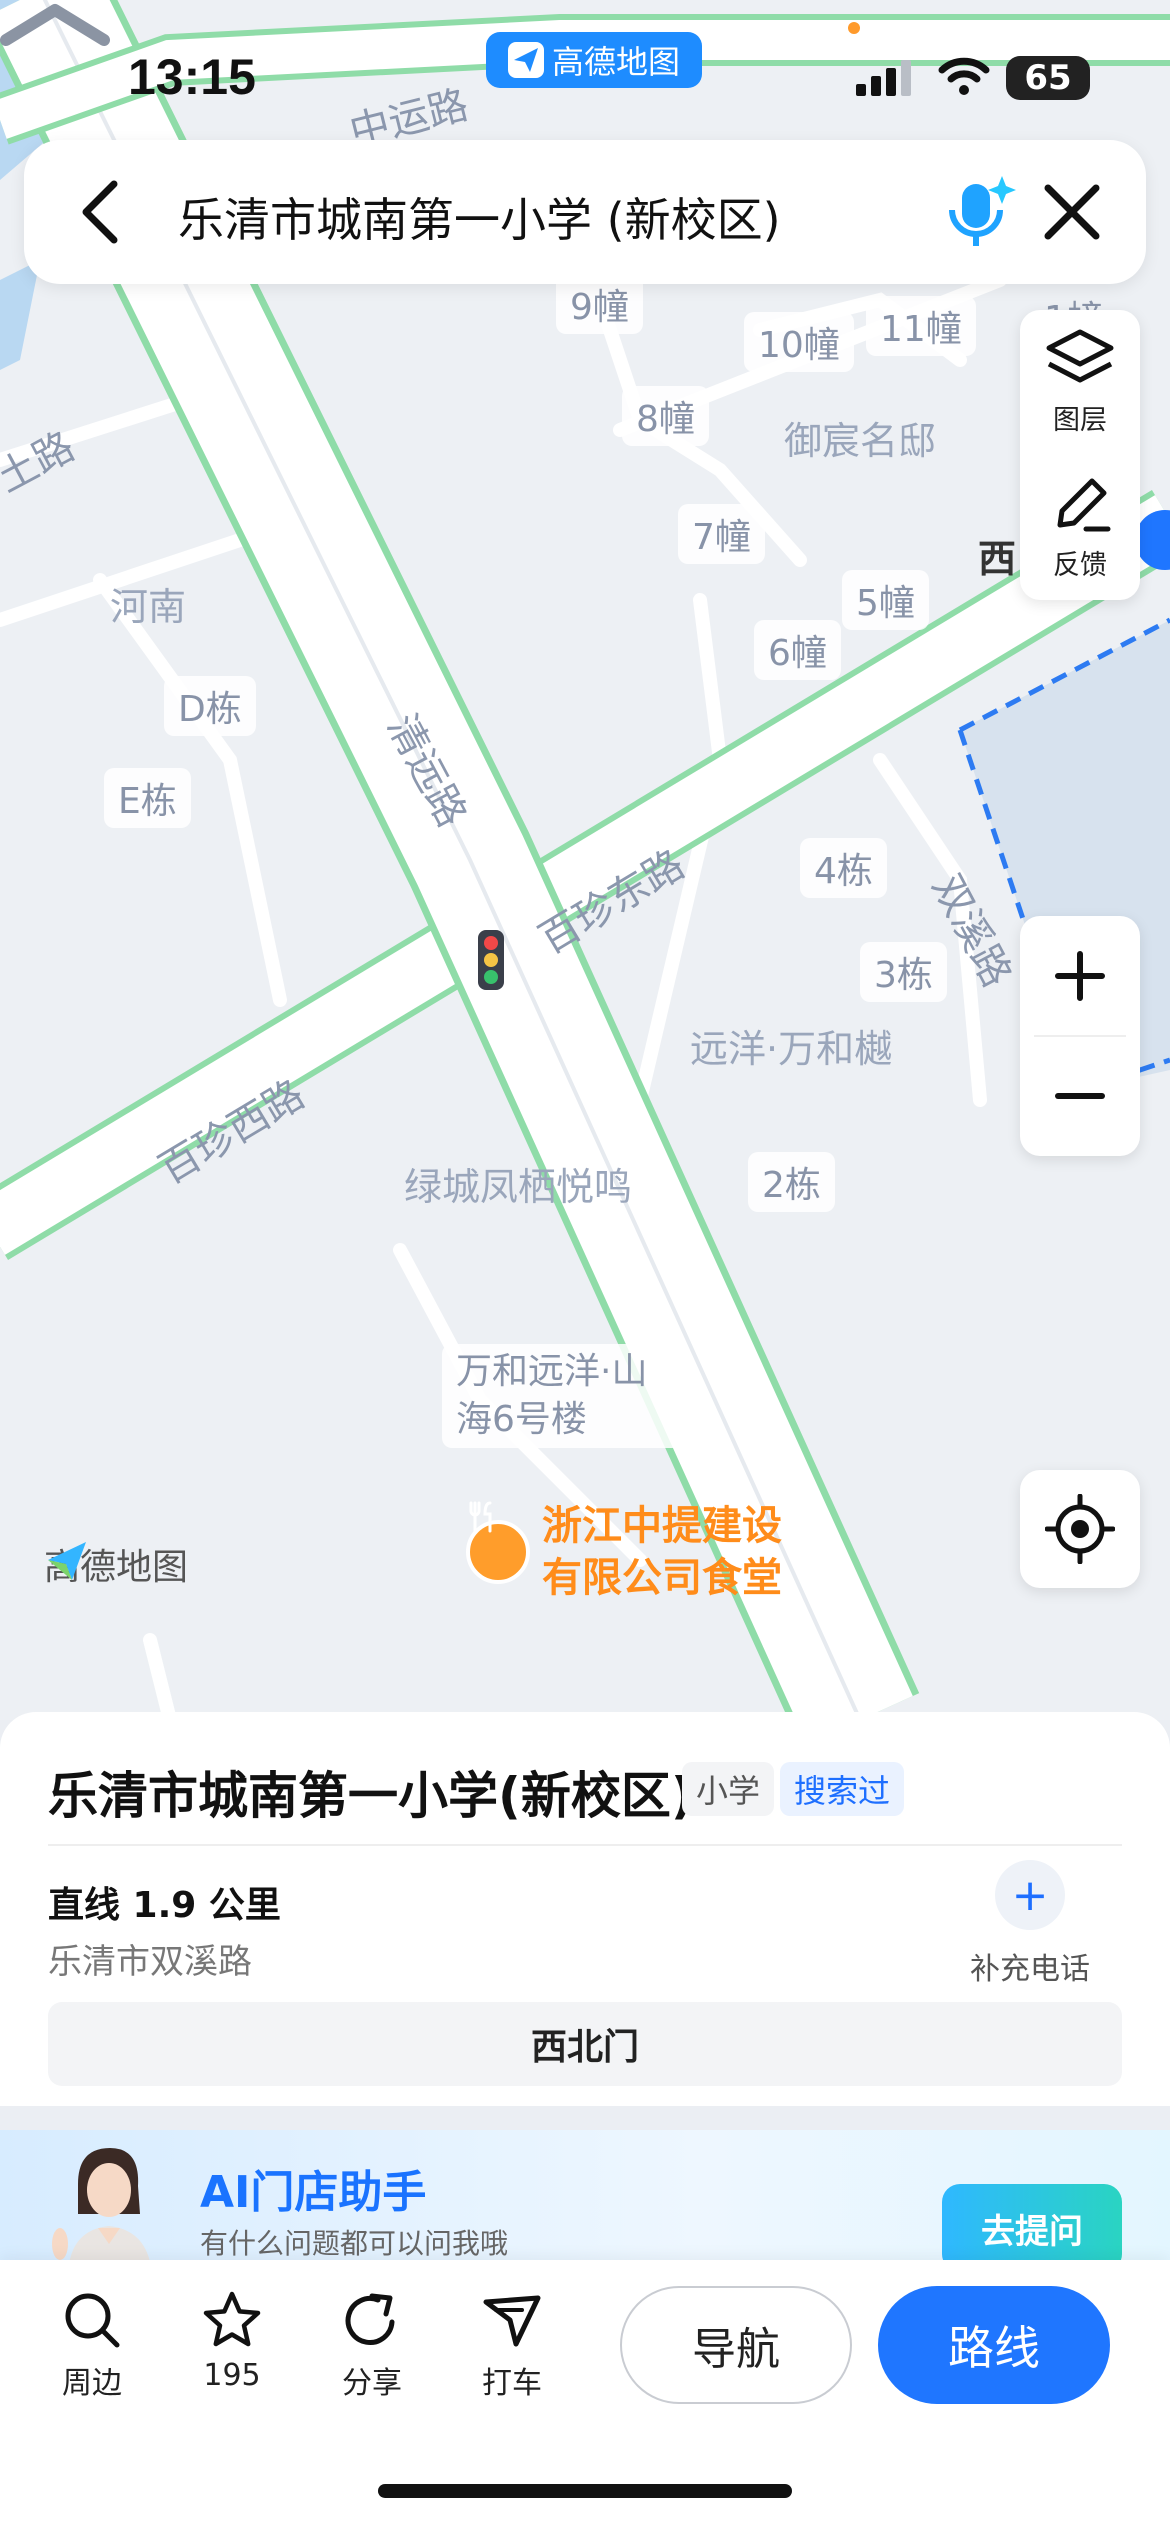 This screenshot has width=1170, height=2532. What do you see at coordinates (313, 2192) in the screenshot?
I see `ai-banner-title: AI门店助手` at bounding box center [313, 2192].